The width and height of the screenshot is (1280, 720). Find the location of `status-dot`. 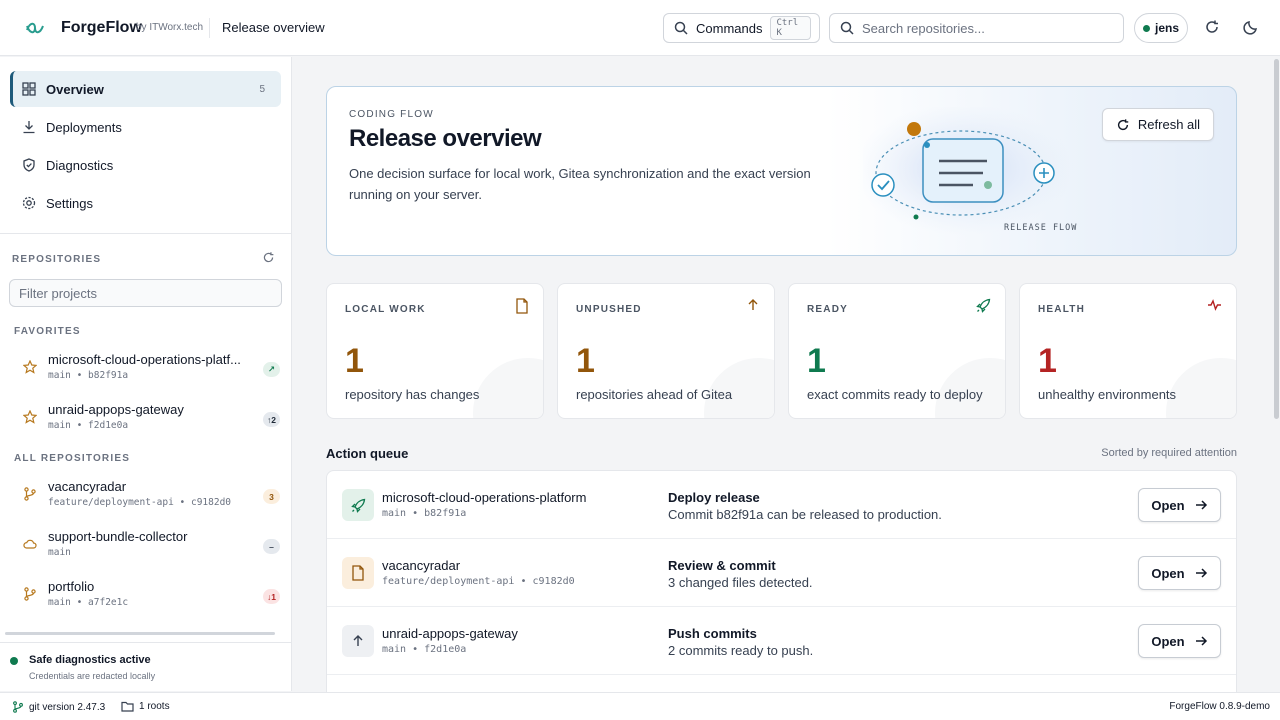

status-dot is located at coordinates (14, 661).